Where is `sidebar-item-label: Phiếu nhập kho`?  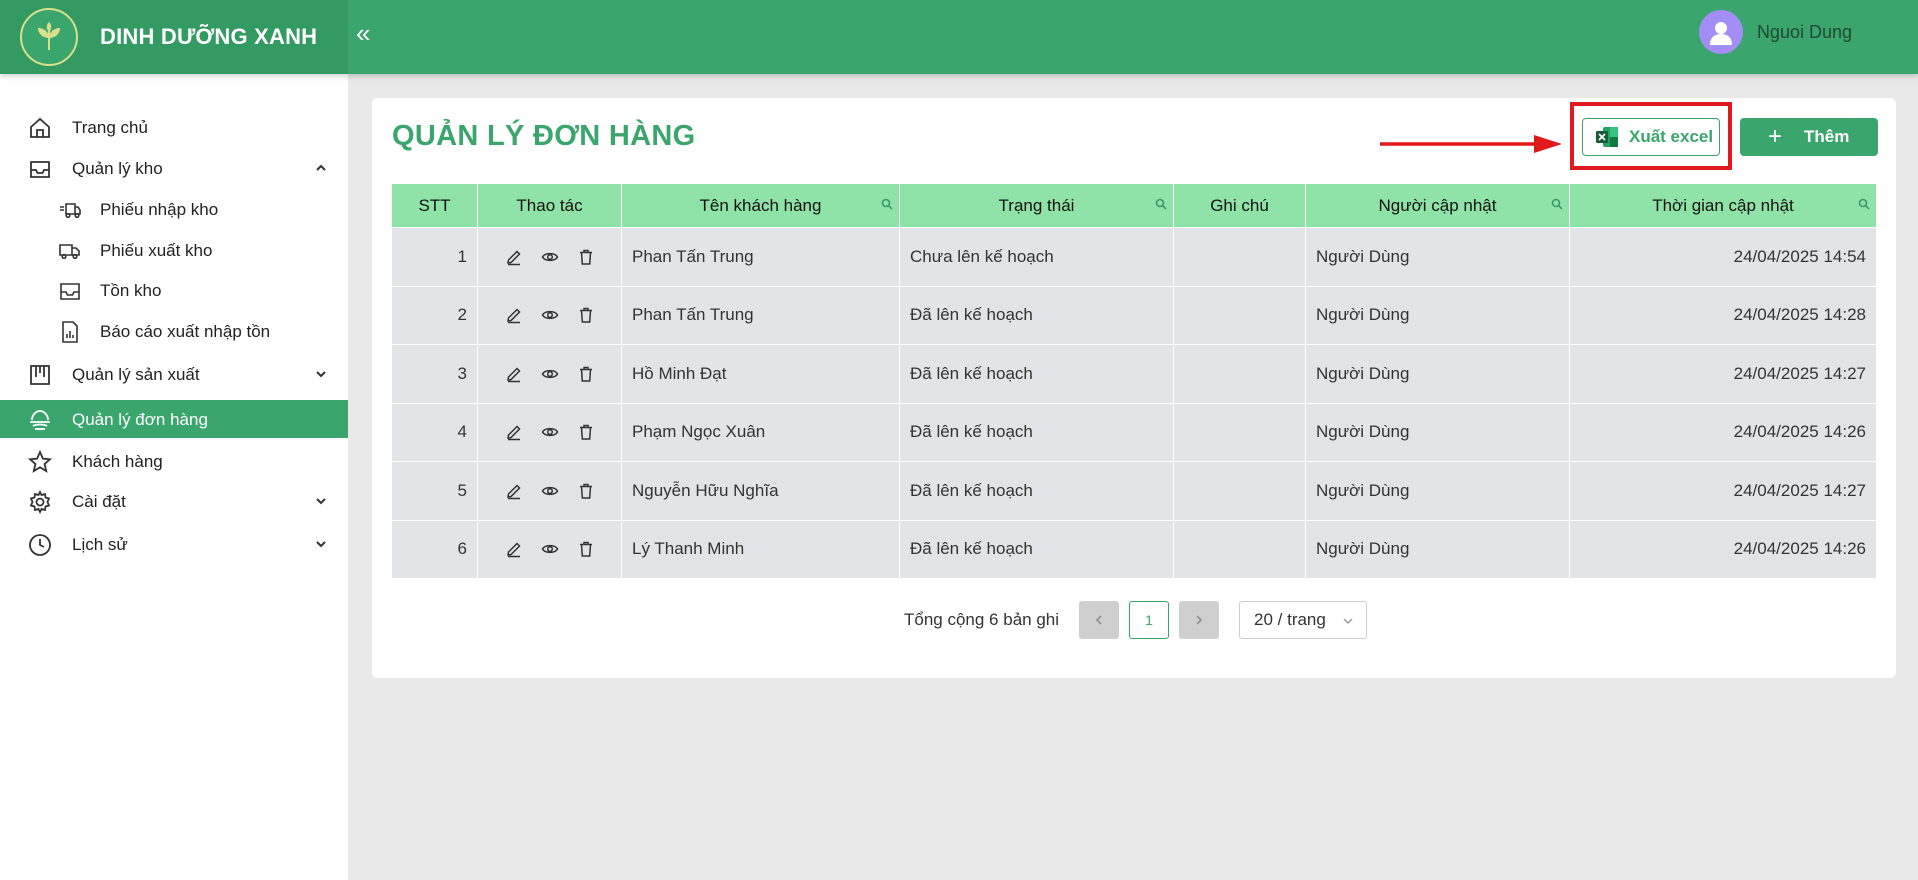
sidebar-item-label: Phiếu nhập kho is located at coordinates (159, 209).